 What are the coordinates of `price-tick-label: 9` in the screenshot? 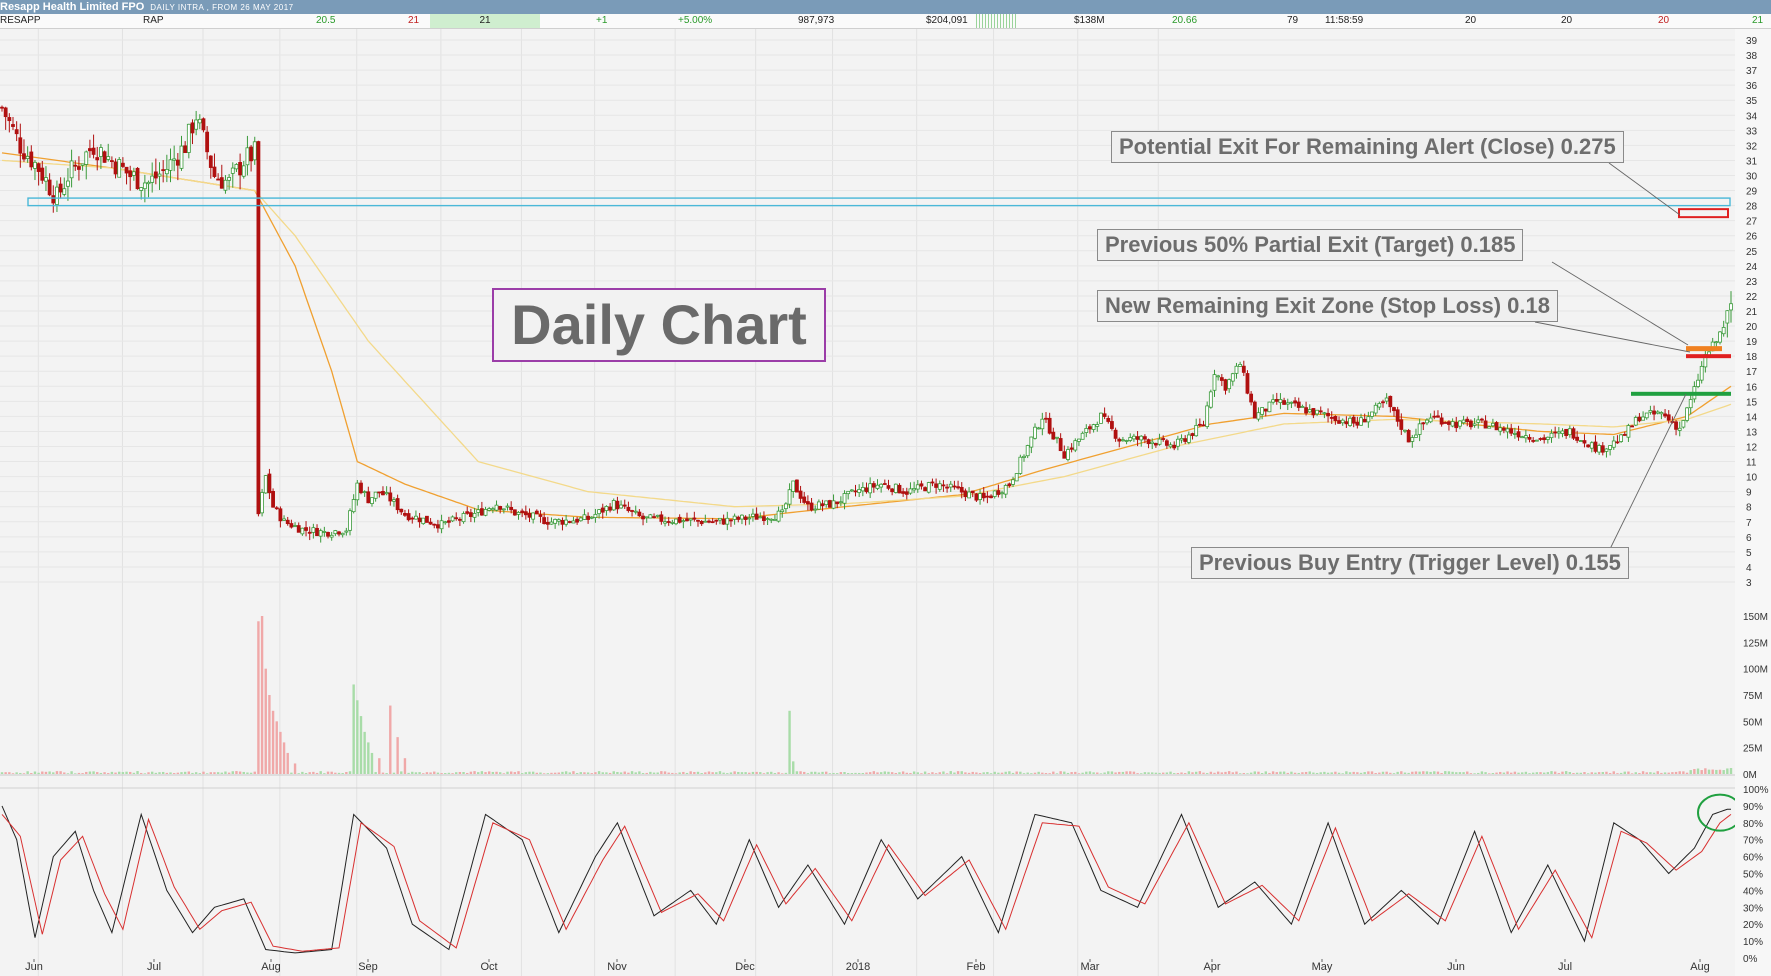 It's located at (1749, 493).